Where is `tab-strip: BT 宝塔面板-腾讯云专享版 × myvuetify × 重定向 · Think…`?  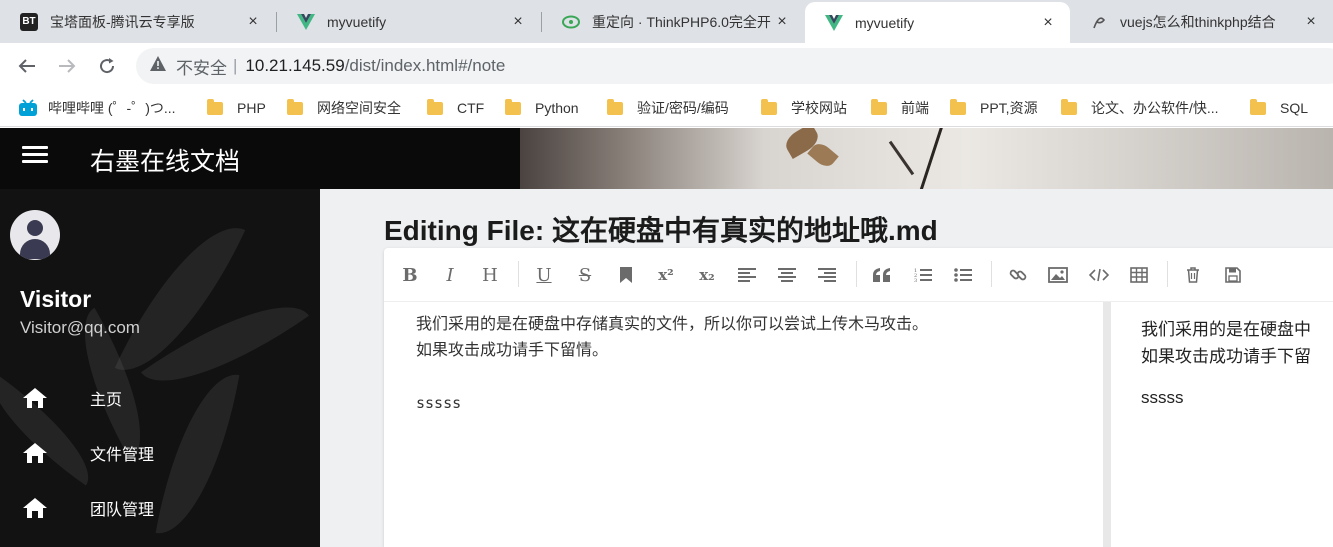
tab-strip: BT 宝塔面板-腾讯云专享版 × myvuetify × 重定向 · Think… is located at coordinates (666, 21).